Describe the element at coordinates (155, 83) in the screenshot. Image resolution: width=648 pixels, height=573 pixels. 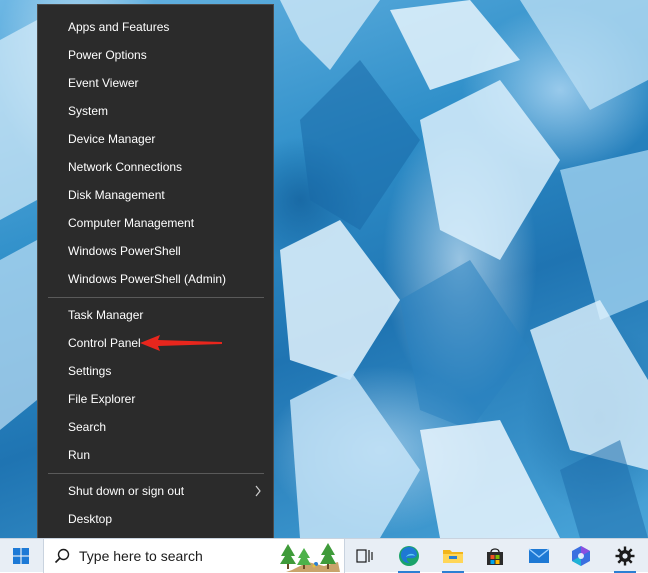
I see `menu-item-event-viewer: Event Viewer` at that location.